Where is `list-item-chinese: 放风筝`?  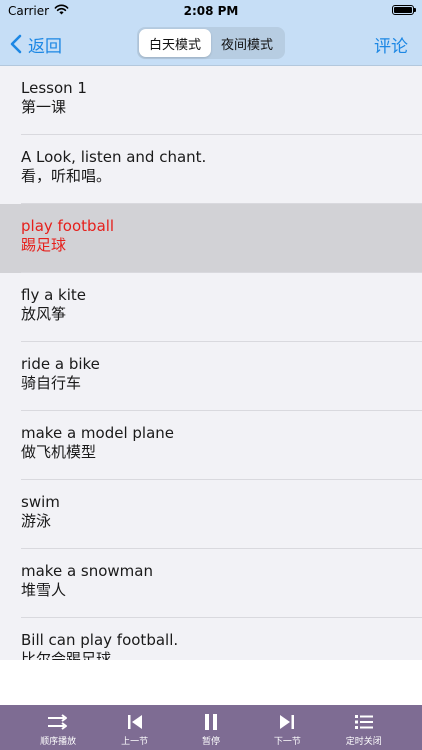
list-item-chinese: 放风筝 is located at coordinates (44, 314).